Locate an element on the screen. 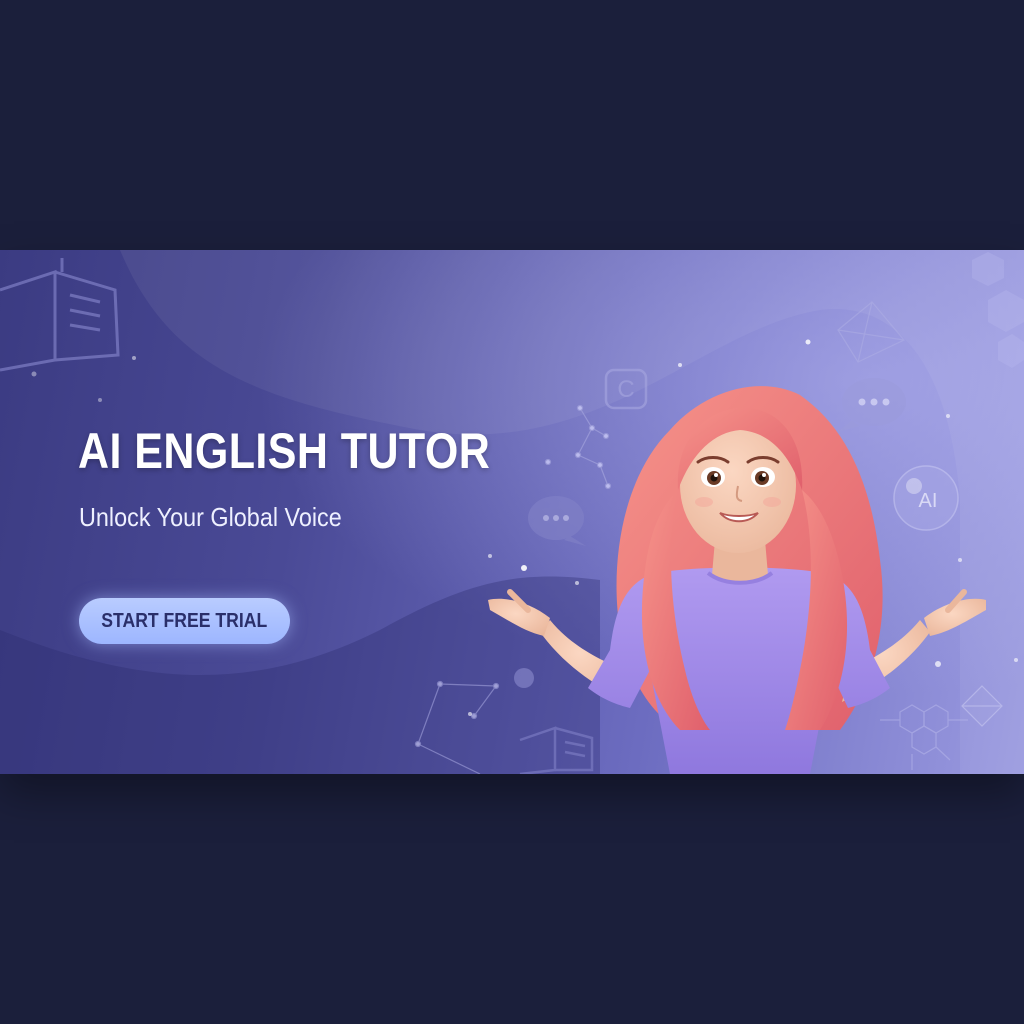 The image size is (1024, 1024). start-free-trial-button: START FREE TRIAL is located at coordinates (184, 621).